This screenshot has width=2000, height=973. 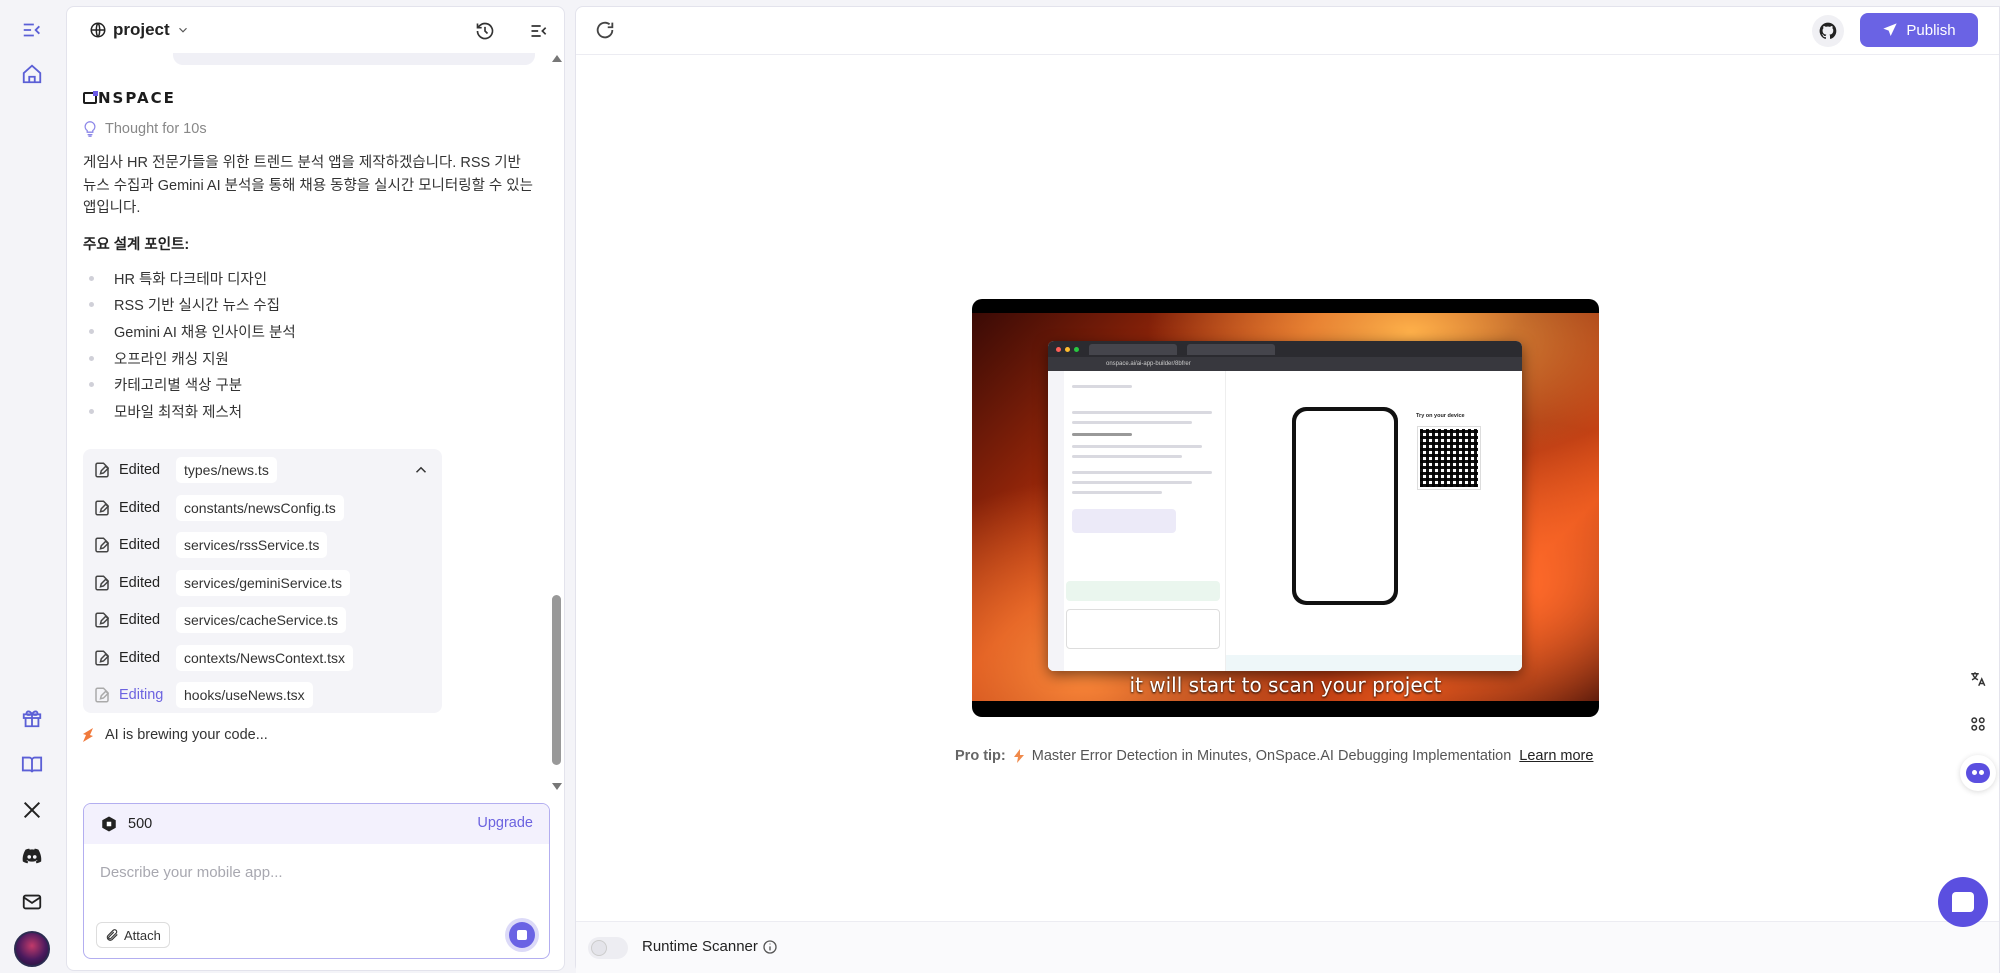 I want to click on collapse-chat-icon, so click(x=539, y=31).